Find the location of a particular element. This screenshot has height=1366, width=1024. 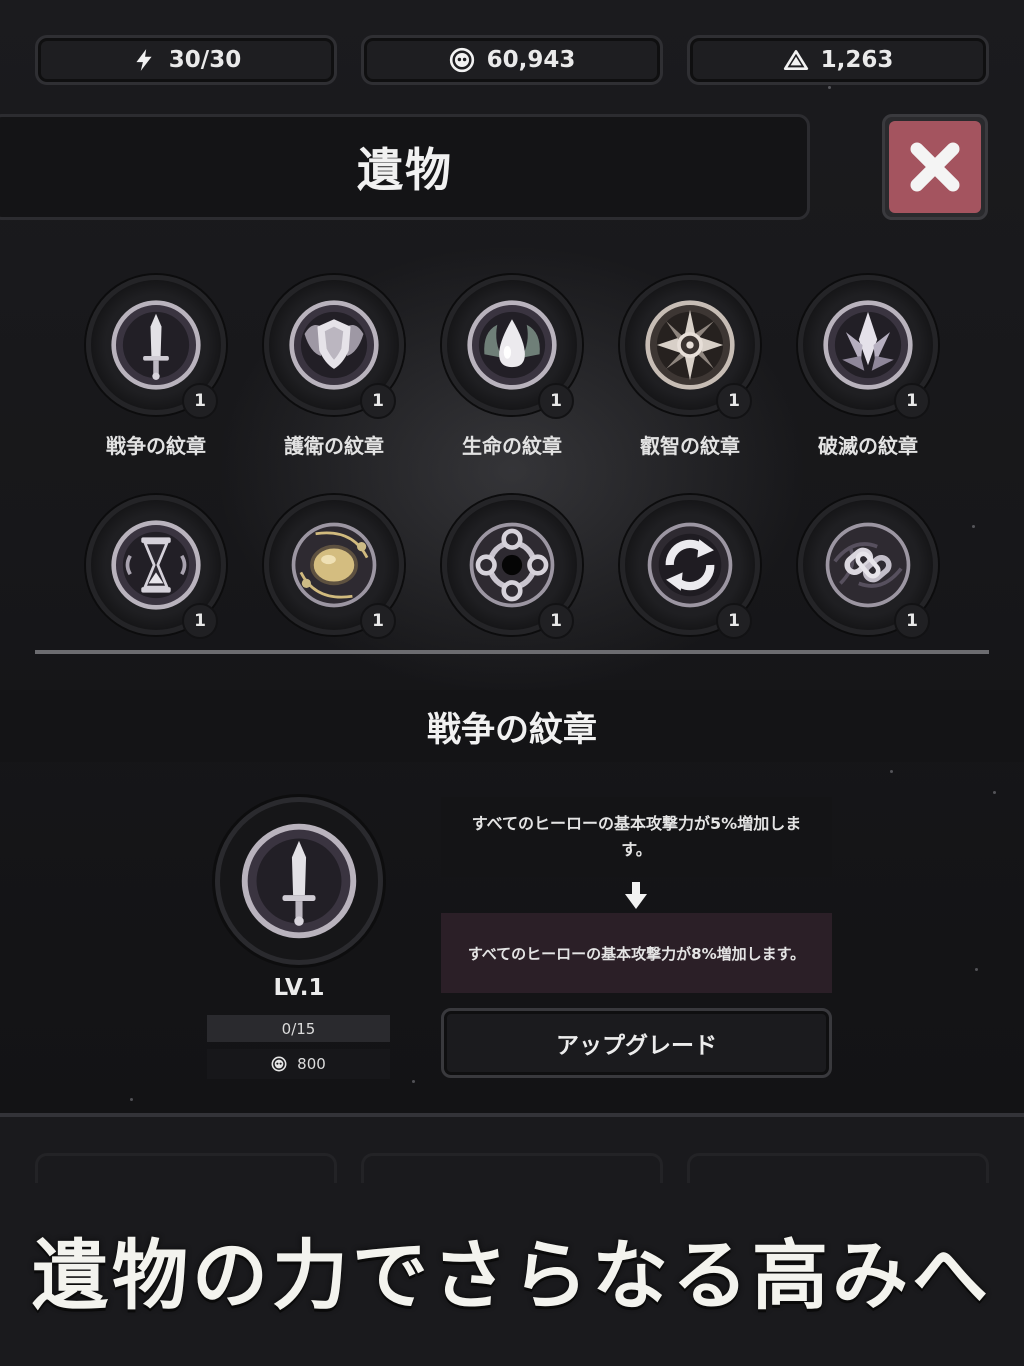

relic-level: LV.1 is located at coordinates (299, 988).